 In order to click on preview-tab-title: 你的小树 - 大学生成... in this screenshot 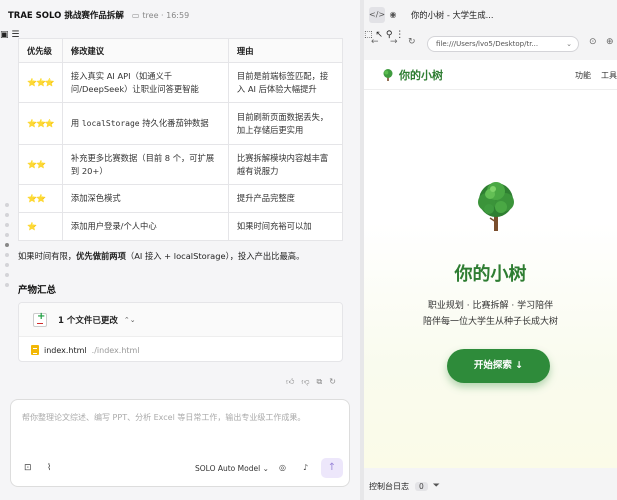, I will do `click(452, 15)`.